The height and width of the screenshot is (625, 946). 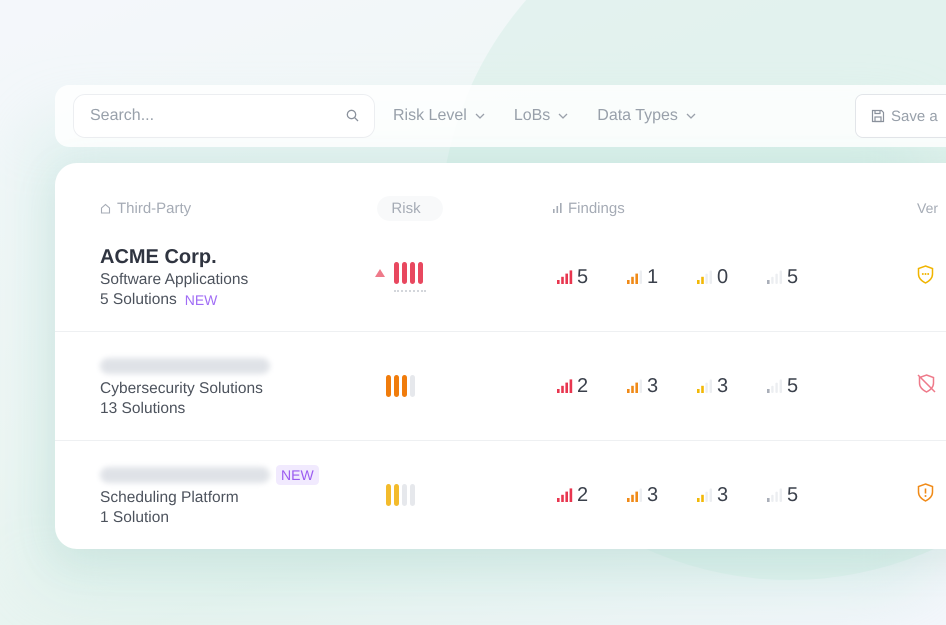 What do you see at coordinates (925, 492) in the screenshot?
I see `shield-exclamation-icon` at bounding box center [925, 492].